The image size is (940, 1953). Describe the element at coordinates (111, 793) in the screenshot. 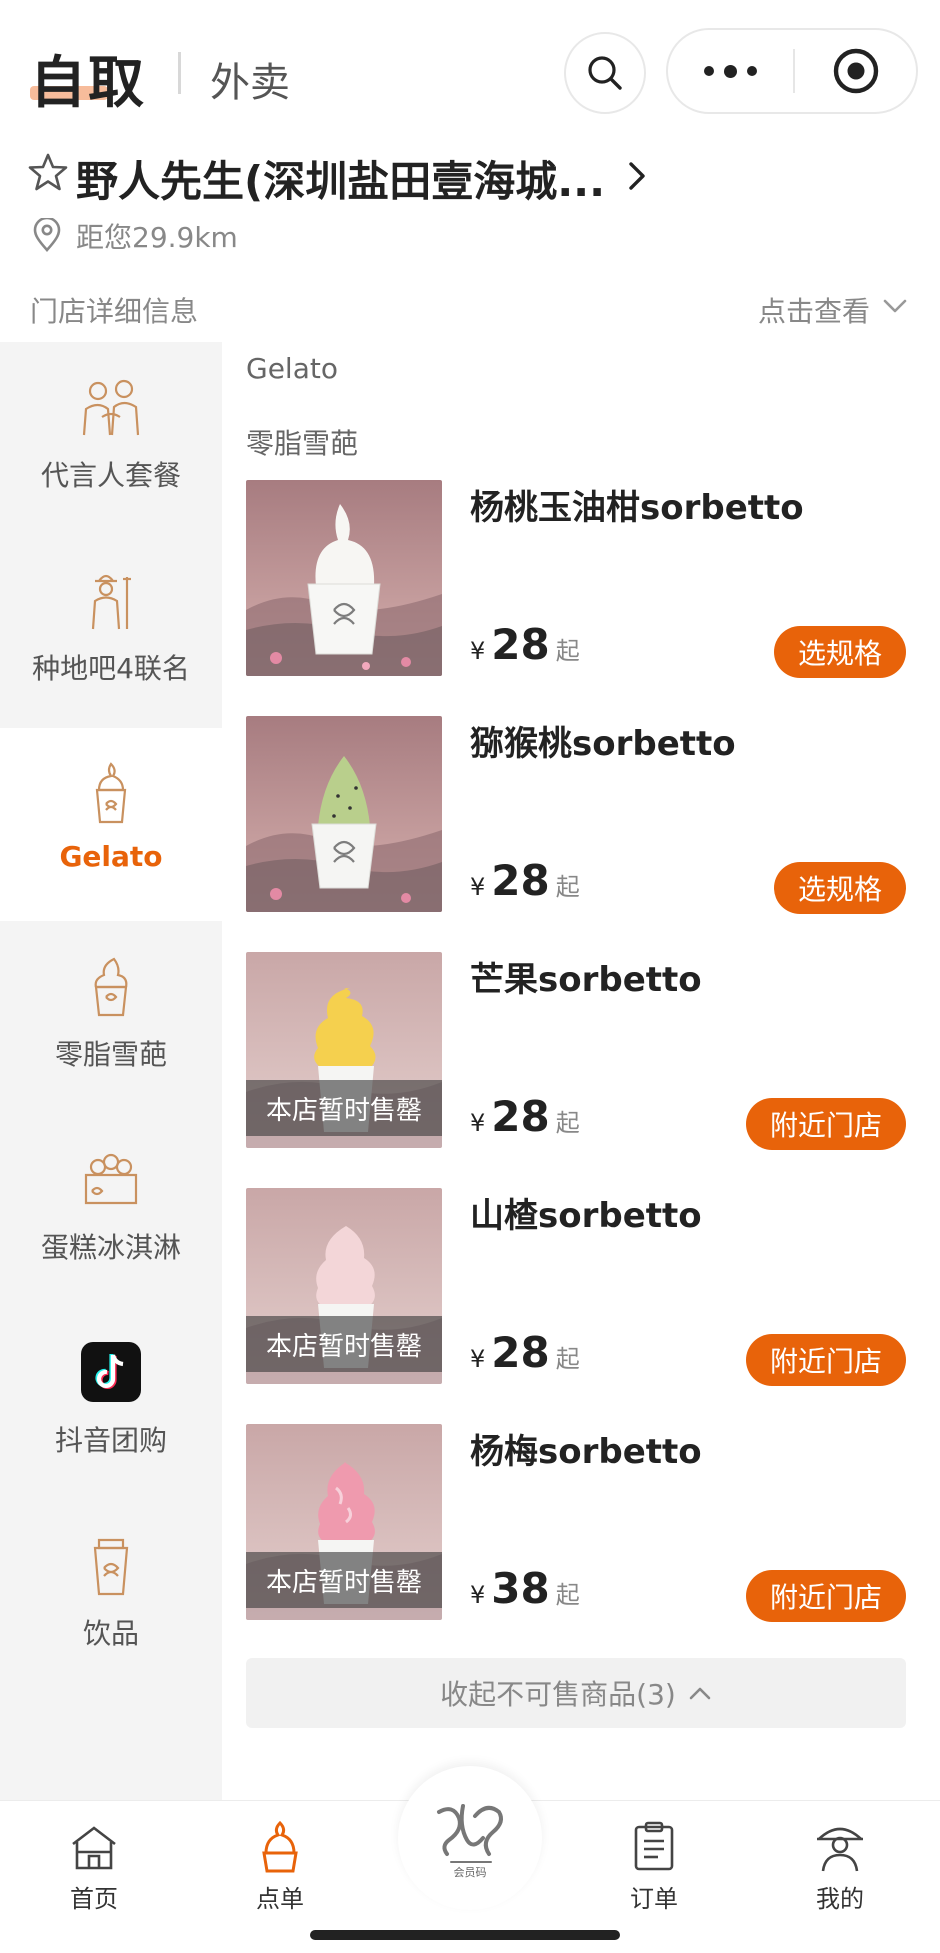

I see `gelato-cup-icon` at that location.